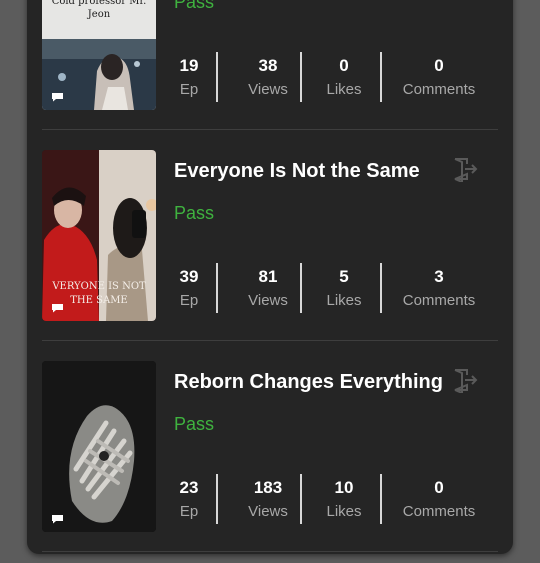  I want to click on stat-comments: 3 Comments, so click(439, 288).